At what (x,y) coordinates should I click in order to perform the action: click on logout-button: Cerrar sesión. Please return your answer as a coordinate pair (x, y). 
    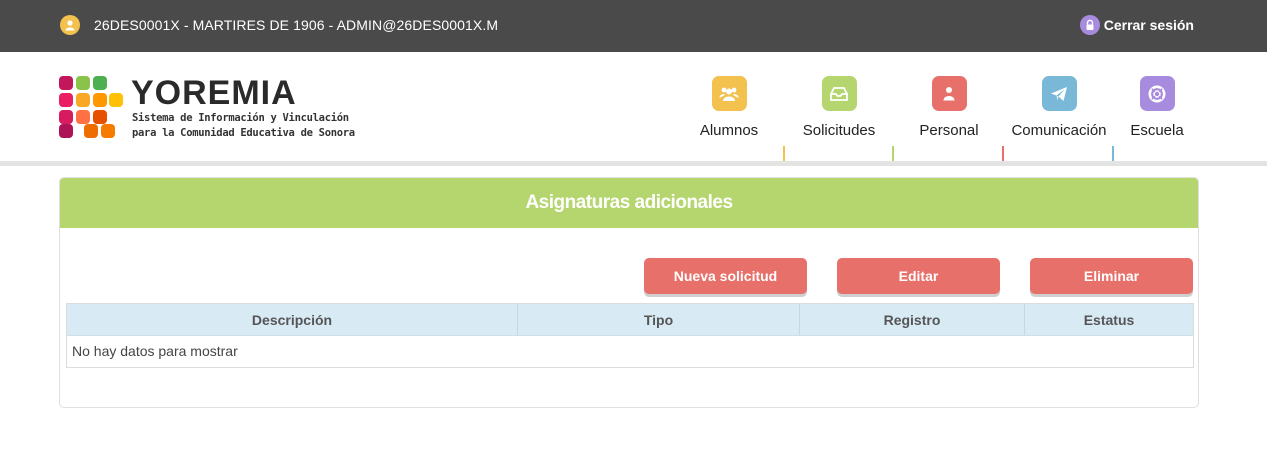
    Looking at the image, I should click on (1136, 25).